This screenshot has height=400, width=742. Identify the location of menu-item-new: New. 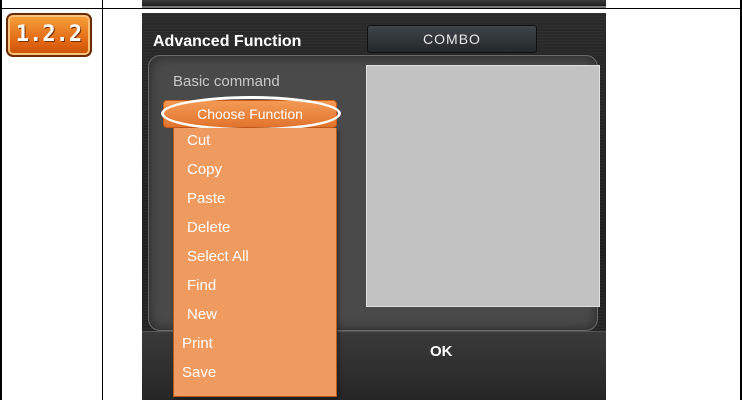
(202, 314).